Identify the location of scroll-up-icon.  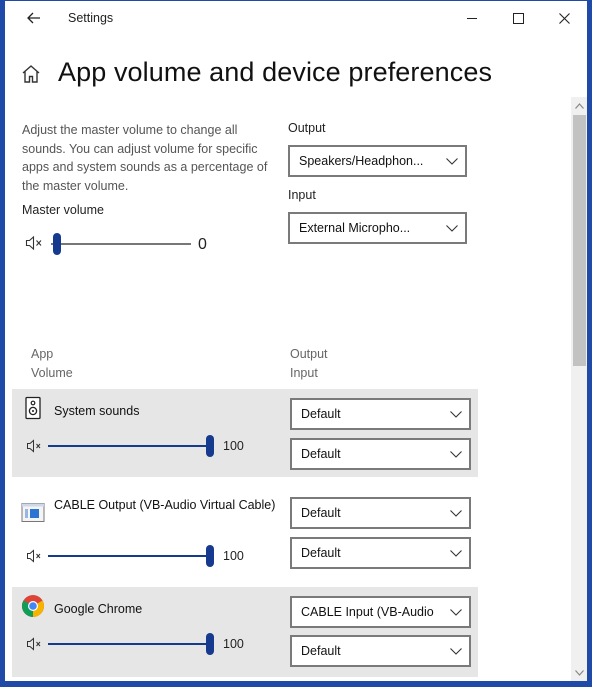
(579, 105).